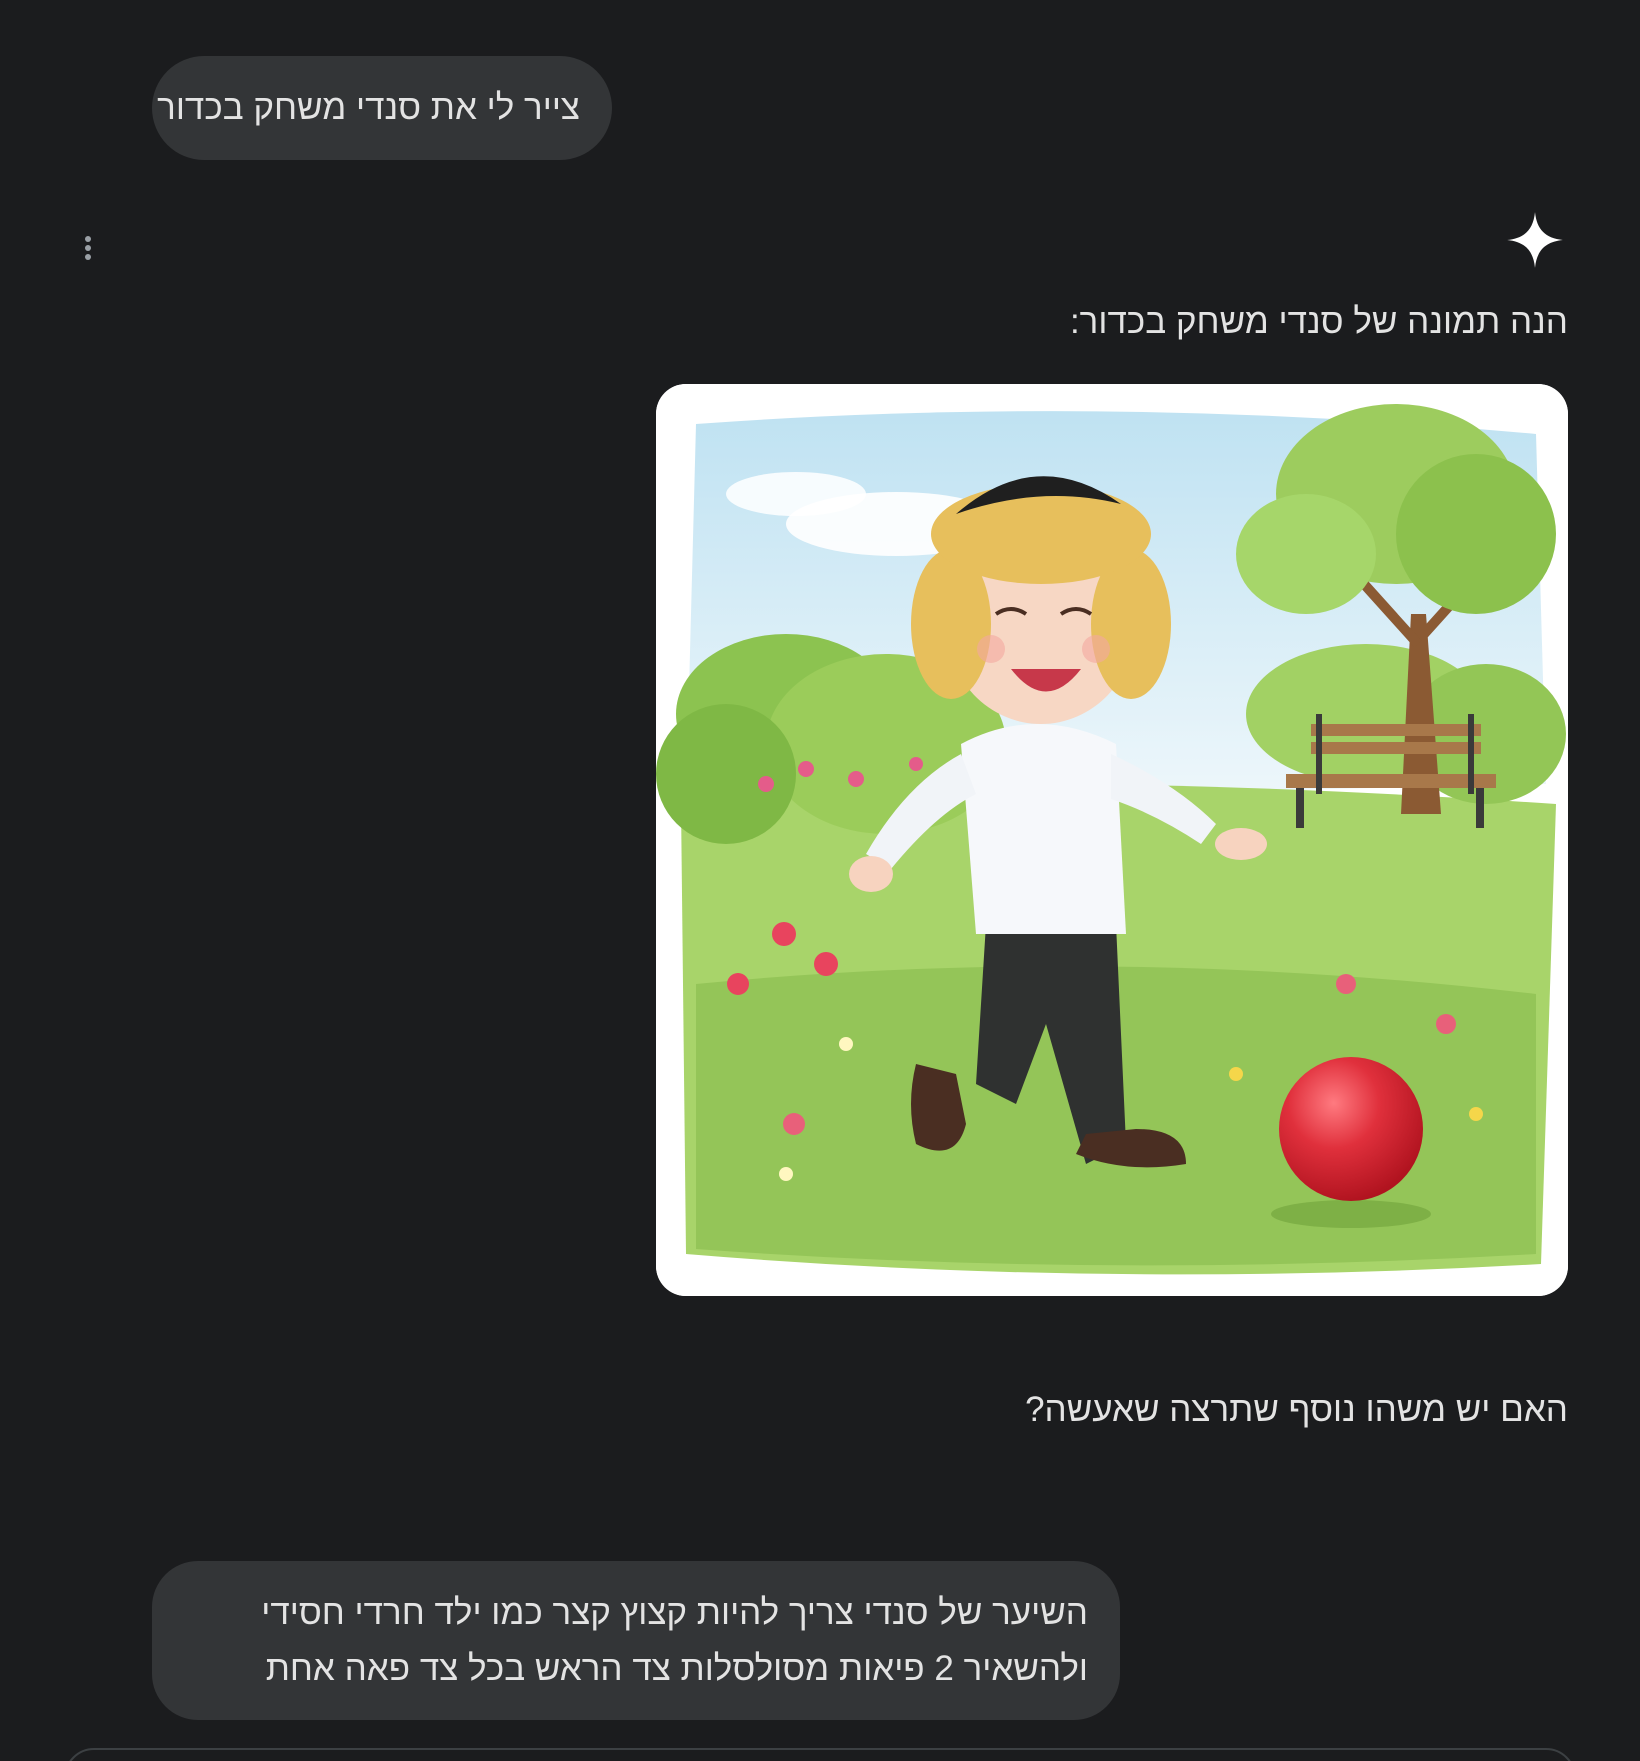  What do you see at coordinates (1318, 321) in the screenshot?
I see `assistant-intro-text: הנה תמונה של סנדי משחק בכדור:` at bounding box center [1318, 321].